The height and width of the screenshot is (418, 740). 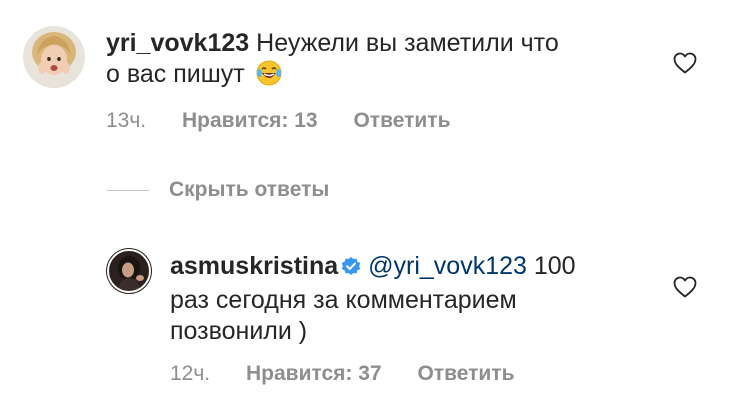 I want to click on comment-time: 13ч., so click(x=126, y=120).